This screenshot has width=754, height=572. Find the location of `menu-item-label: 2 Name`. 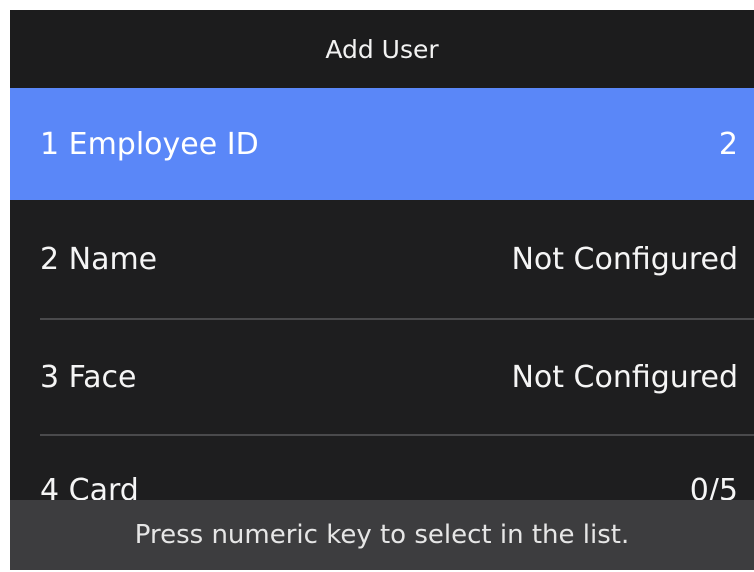

menu-item-label: 2 Name is located at coordinates (99, 259).